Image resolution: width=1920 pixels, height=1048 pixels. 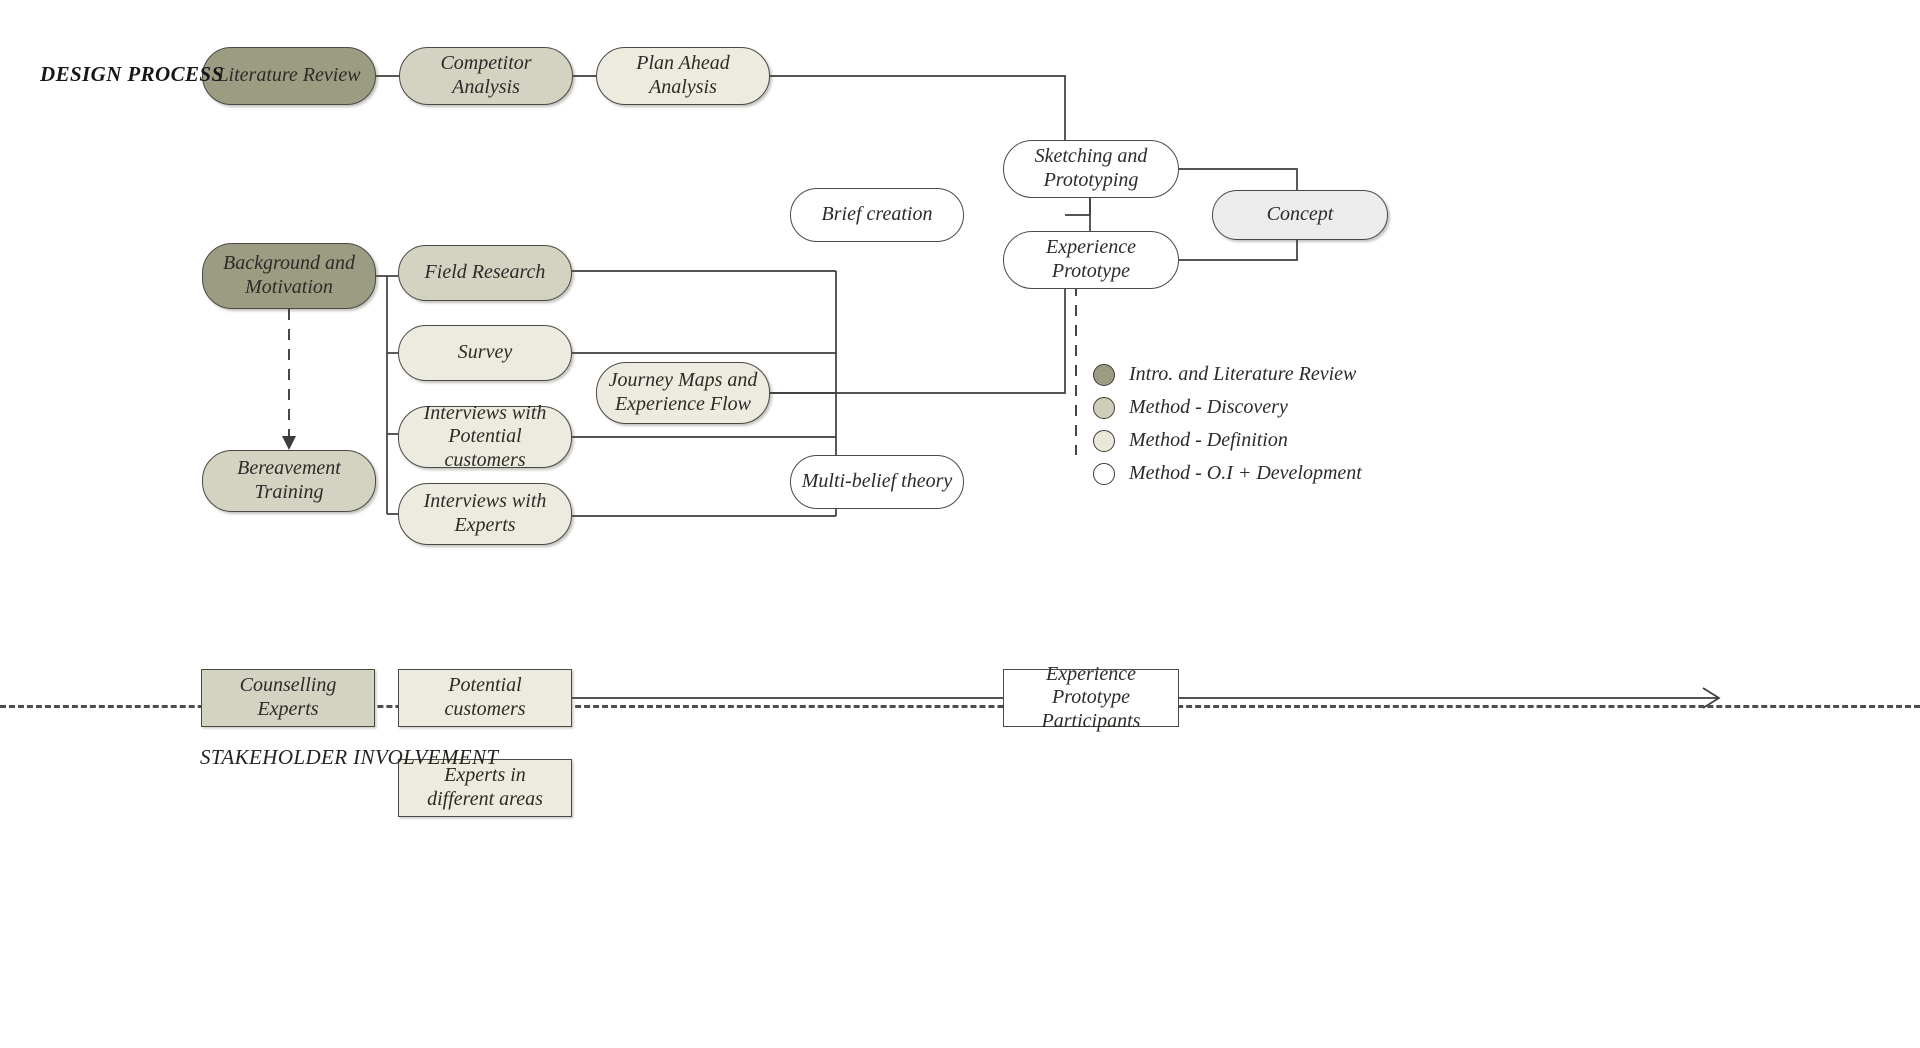 I want to click on design-process-title: DESIGN PROCESS, so click(x=132, y=74).